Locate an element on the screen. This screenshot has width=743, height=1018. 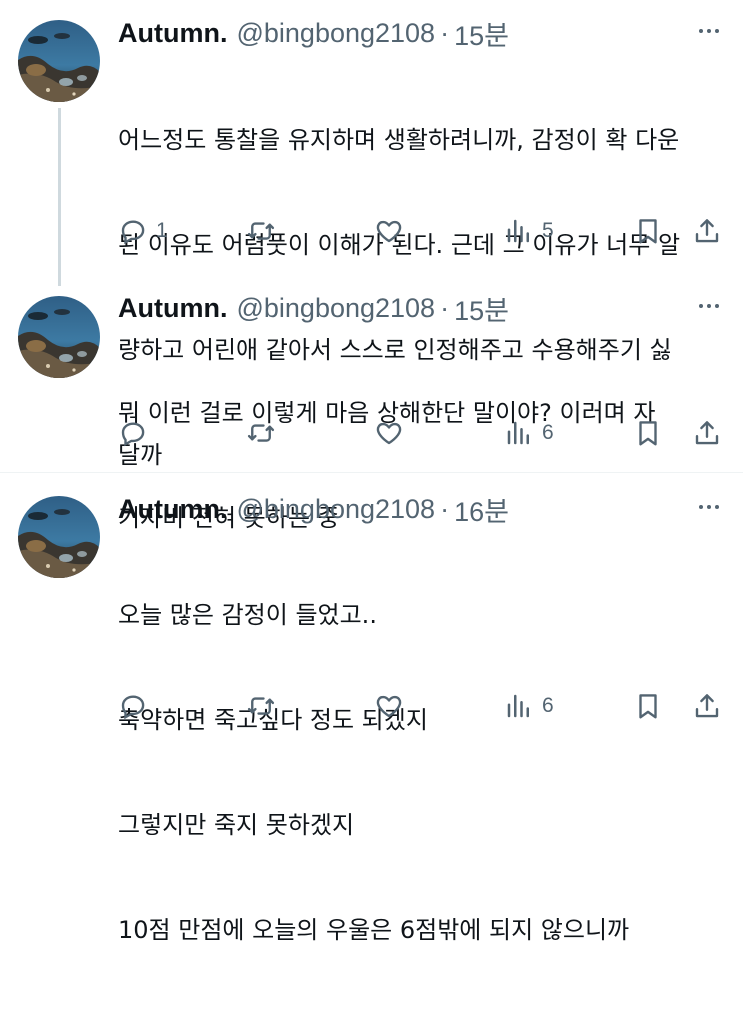
text-line: 그렇지만 죽지 못하겠지 is located at coordinates (236, 825).